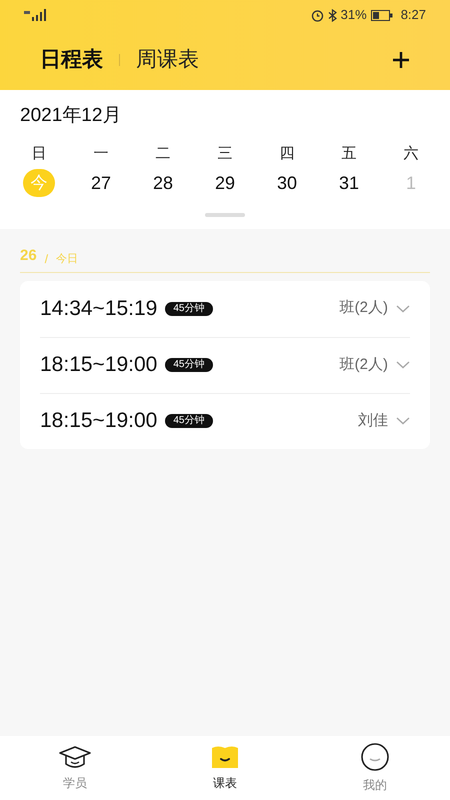 The image size is (450, 800). Describe the element at coordinates (75, 783) in the screenshot. I see `nav-tab: 学员` at that location.